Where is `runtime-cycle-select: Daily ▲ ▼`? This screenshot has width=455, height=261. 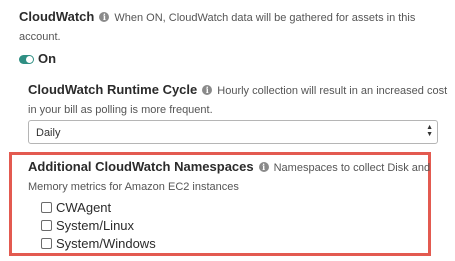
runtime-cycle-select: Daily ▲ ▼ is located at coordinates (233, 132).